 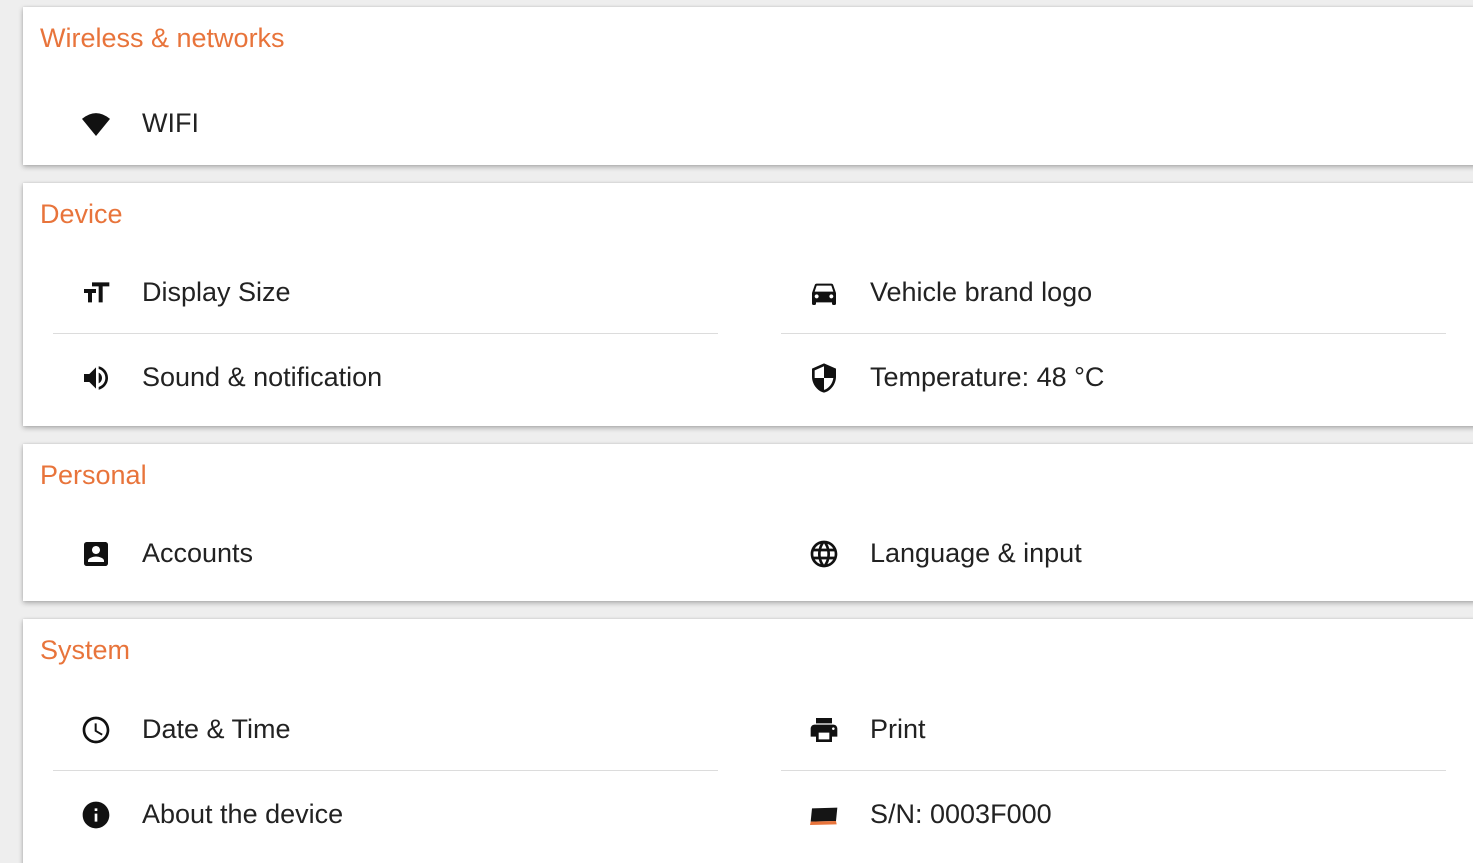 I want to click on display-size-setting: Display Size, so click(x=385, y=292).